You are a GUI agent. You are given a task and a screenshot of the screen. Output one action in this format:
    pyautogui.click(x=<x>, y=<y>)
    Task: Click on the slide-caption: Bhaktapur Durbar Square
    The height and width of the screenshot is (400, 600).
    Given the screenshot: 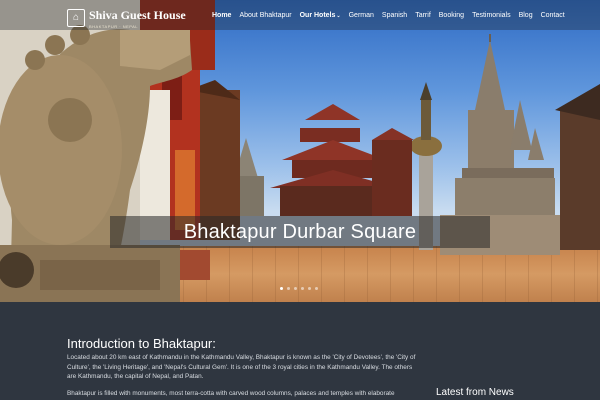 What is the action you would take?
    pyautogui.click(x=300, y=231)
    